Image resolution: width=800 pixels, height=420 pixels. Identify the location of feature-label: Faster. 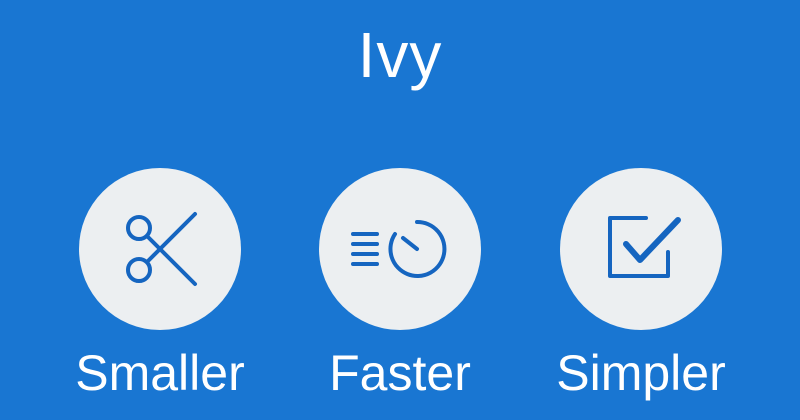
(400, 373).